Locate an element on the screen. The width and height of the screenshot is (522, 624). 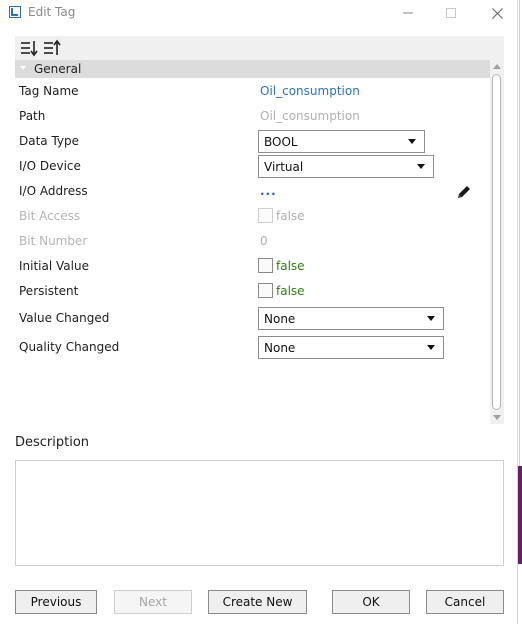
property-row-quality-changed: Quality Changed None is located at coordinates (252, 347).